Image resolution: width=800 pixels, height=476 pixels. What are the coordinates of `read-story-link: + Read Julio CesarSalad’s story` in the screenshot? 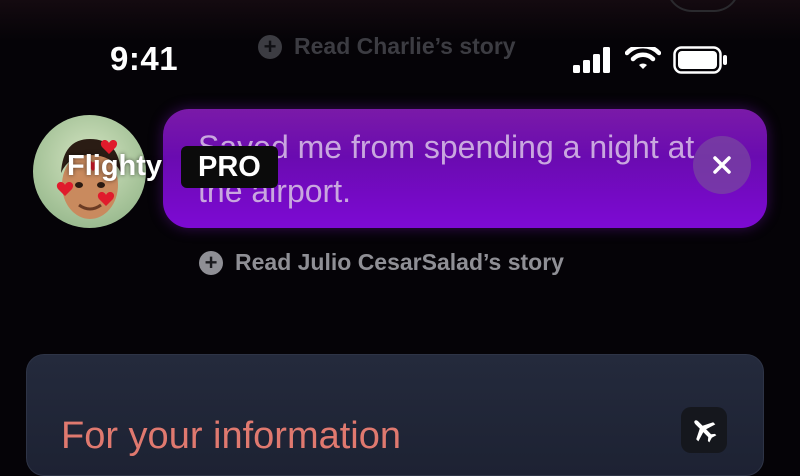 It's located at (381, 262).